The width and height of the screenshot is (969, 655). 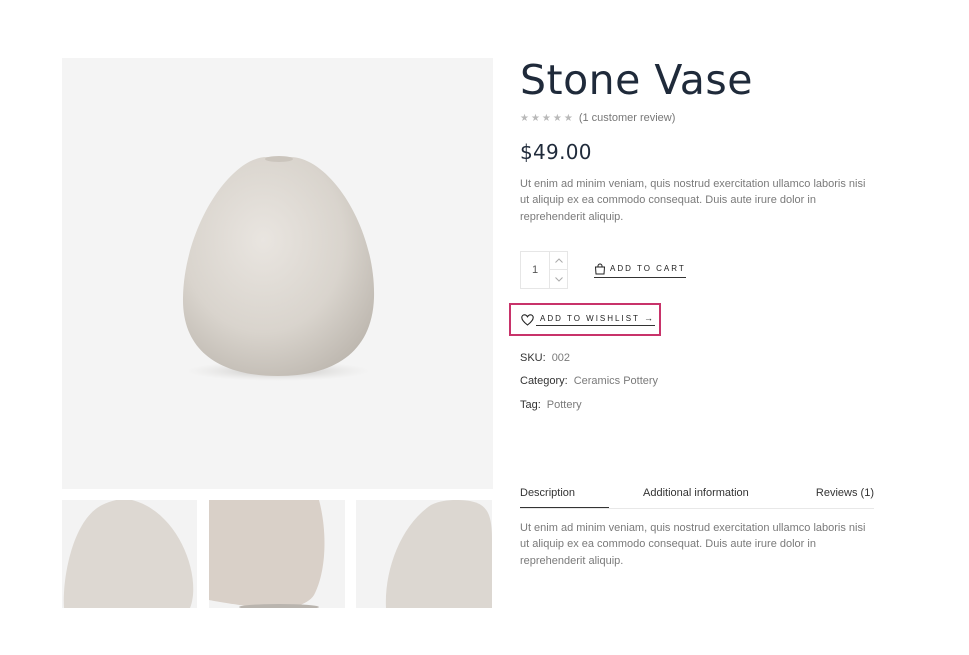 What do you see at coordinates (616, 381) in the screenshot?
I see `category-link: Ceramics Pottery` at bounding box center [616, 381].